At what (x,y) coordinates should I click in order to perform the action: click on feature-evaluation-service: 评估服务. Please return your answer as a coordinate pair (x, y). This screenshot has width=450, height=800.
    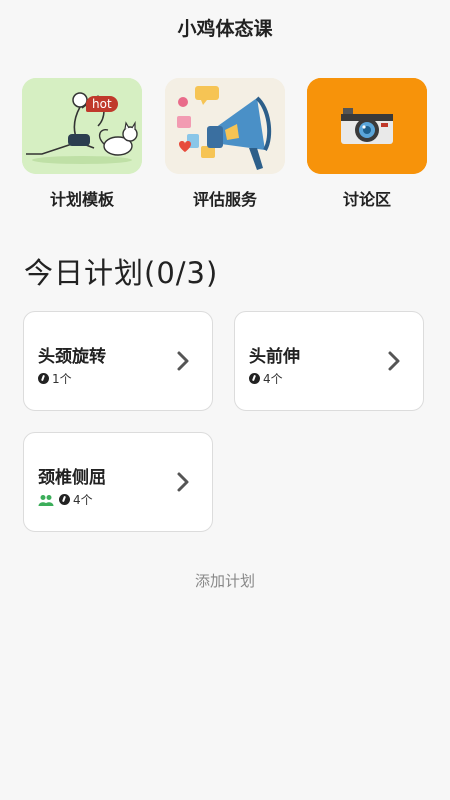
    Looking at the image, I should click on (225, 144).